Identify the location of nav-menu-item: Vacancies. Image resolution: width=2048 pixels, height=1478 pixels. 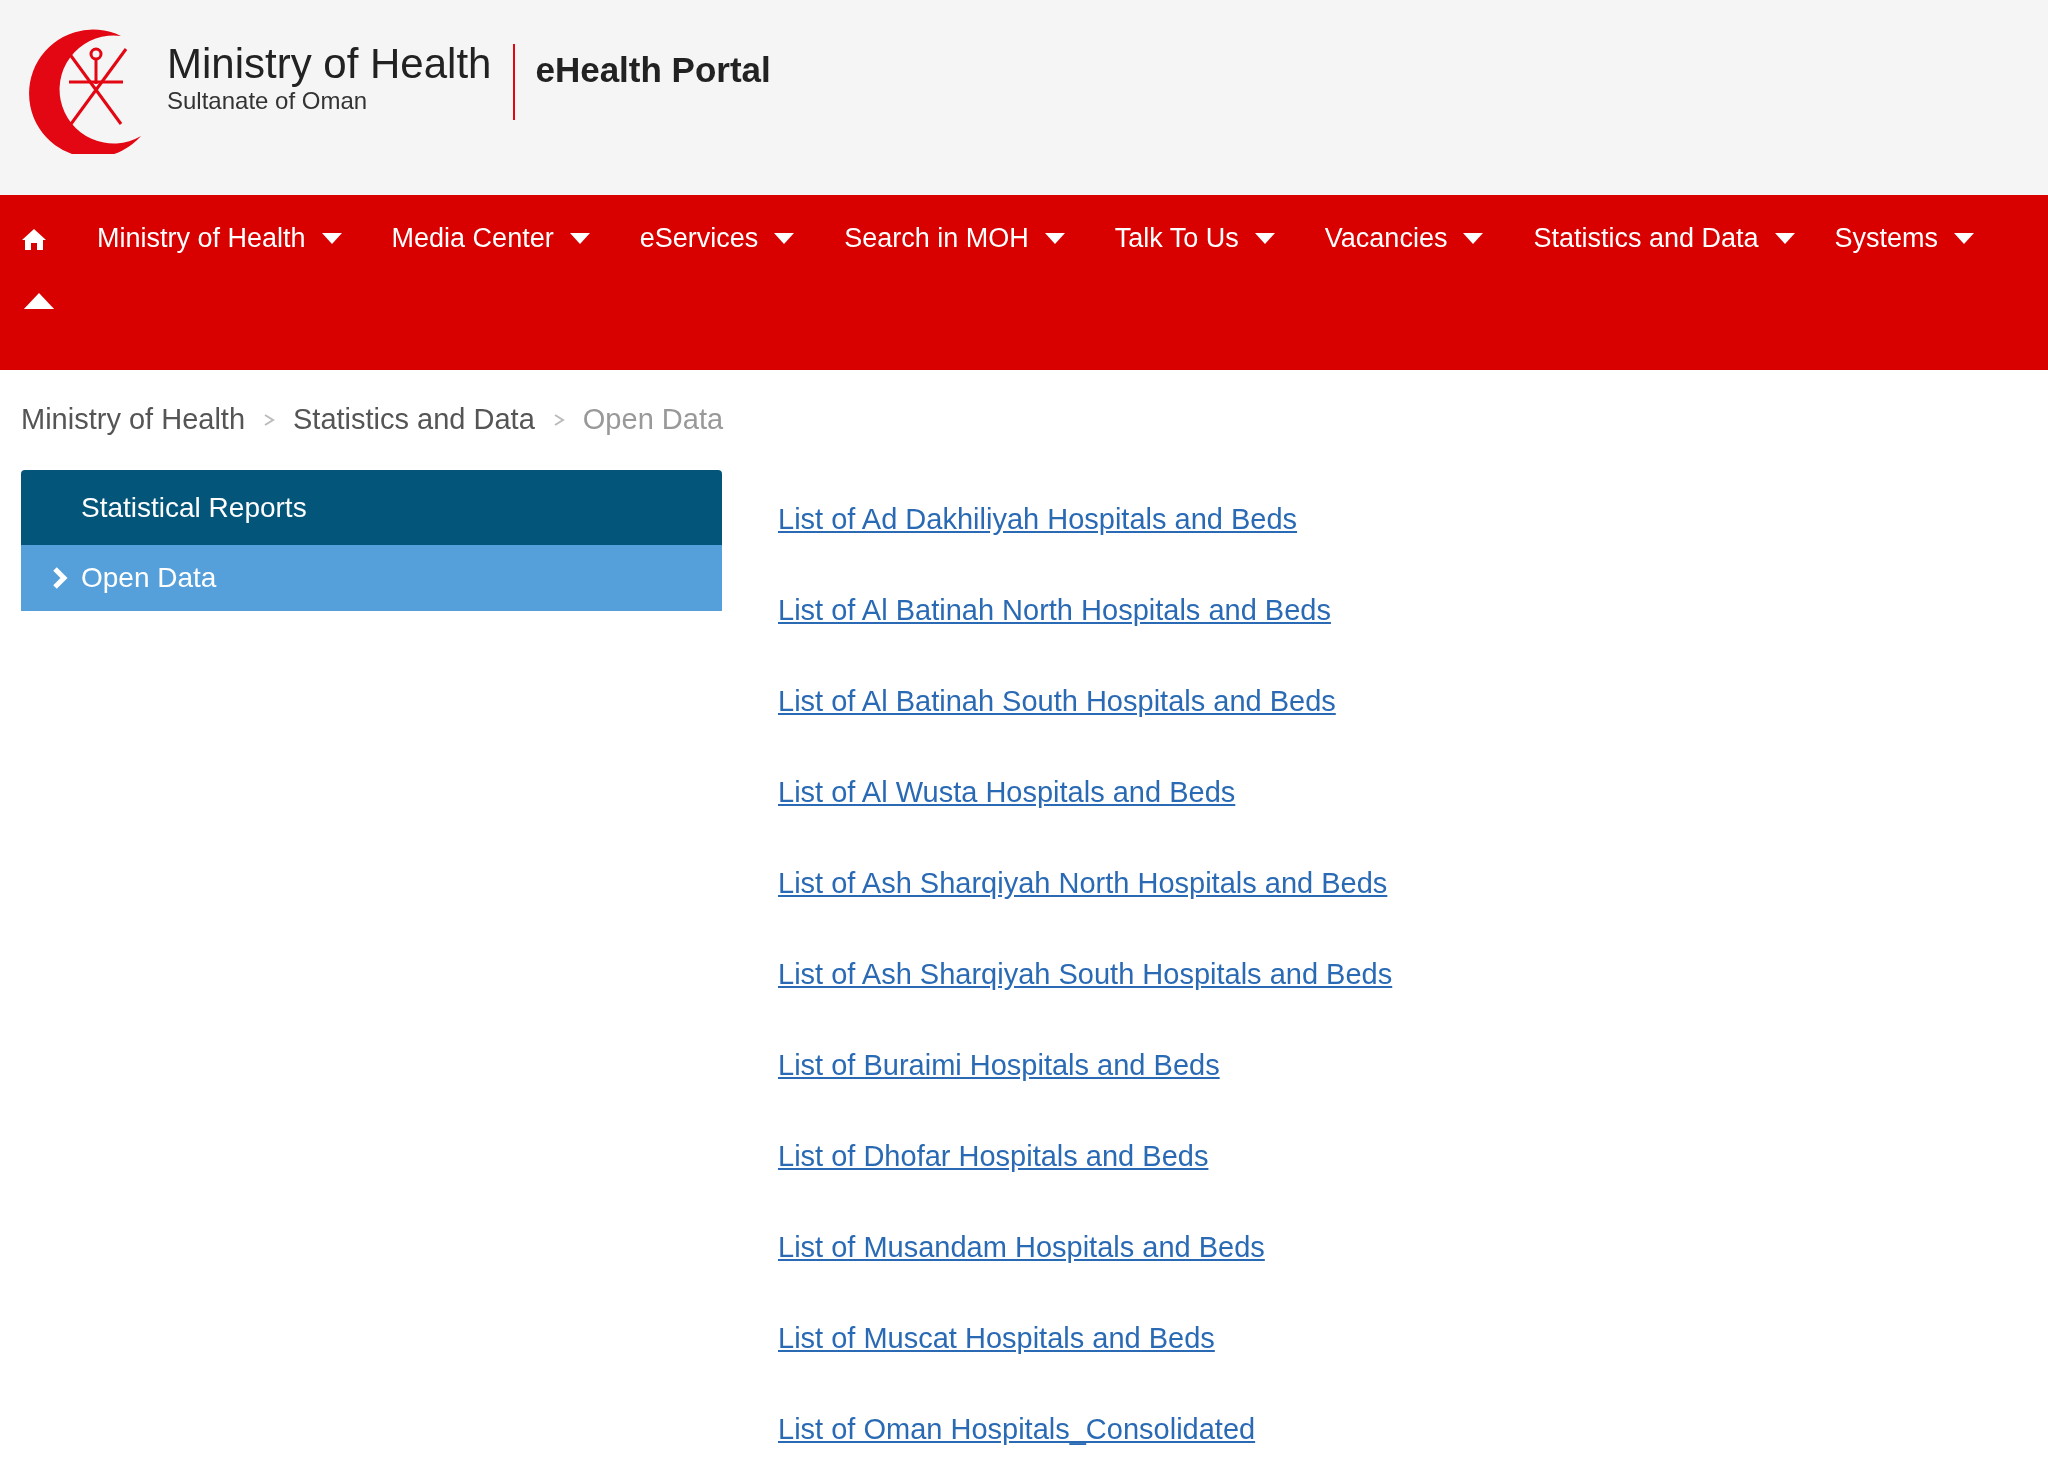
(1404, 238).